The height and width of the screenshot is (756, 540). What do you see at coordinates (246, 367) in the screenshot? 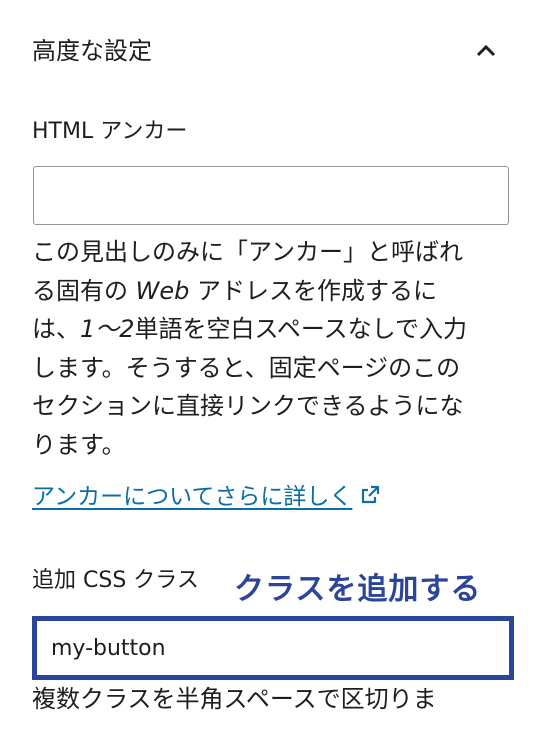
I see `help-line: します。そうすると、固定ページのこの` at bounding box center [246, 367].